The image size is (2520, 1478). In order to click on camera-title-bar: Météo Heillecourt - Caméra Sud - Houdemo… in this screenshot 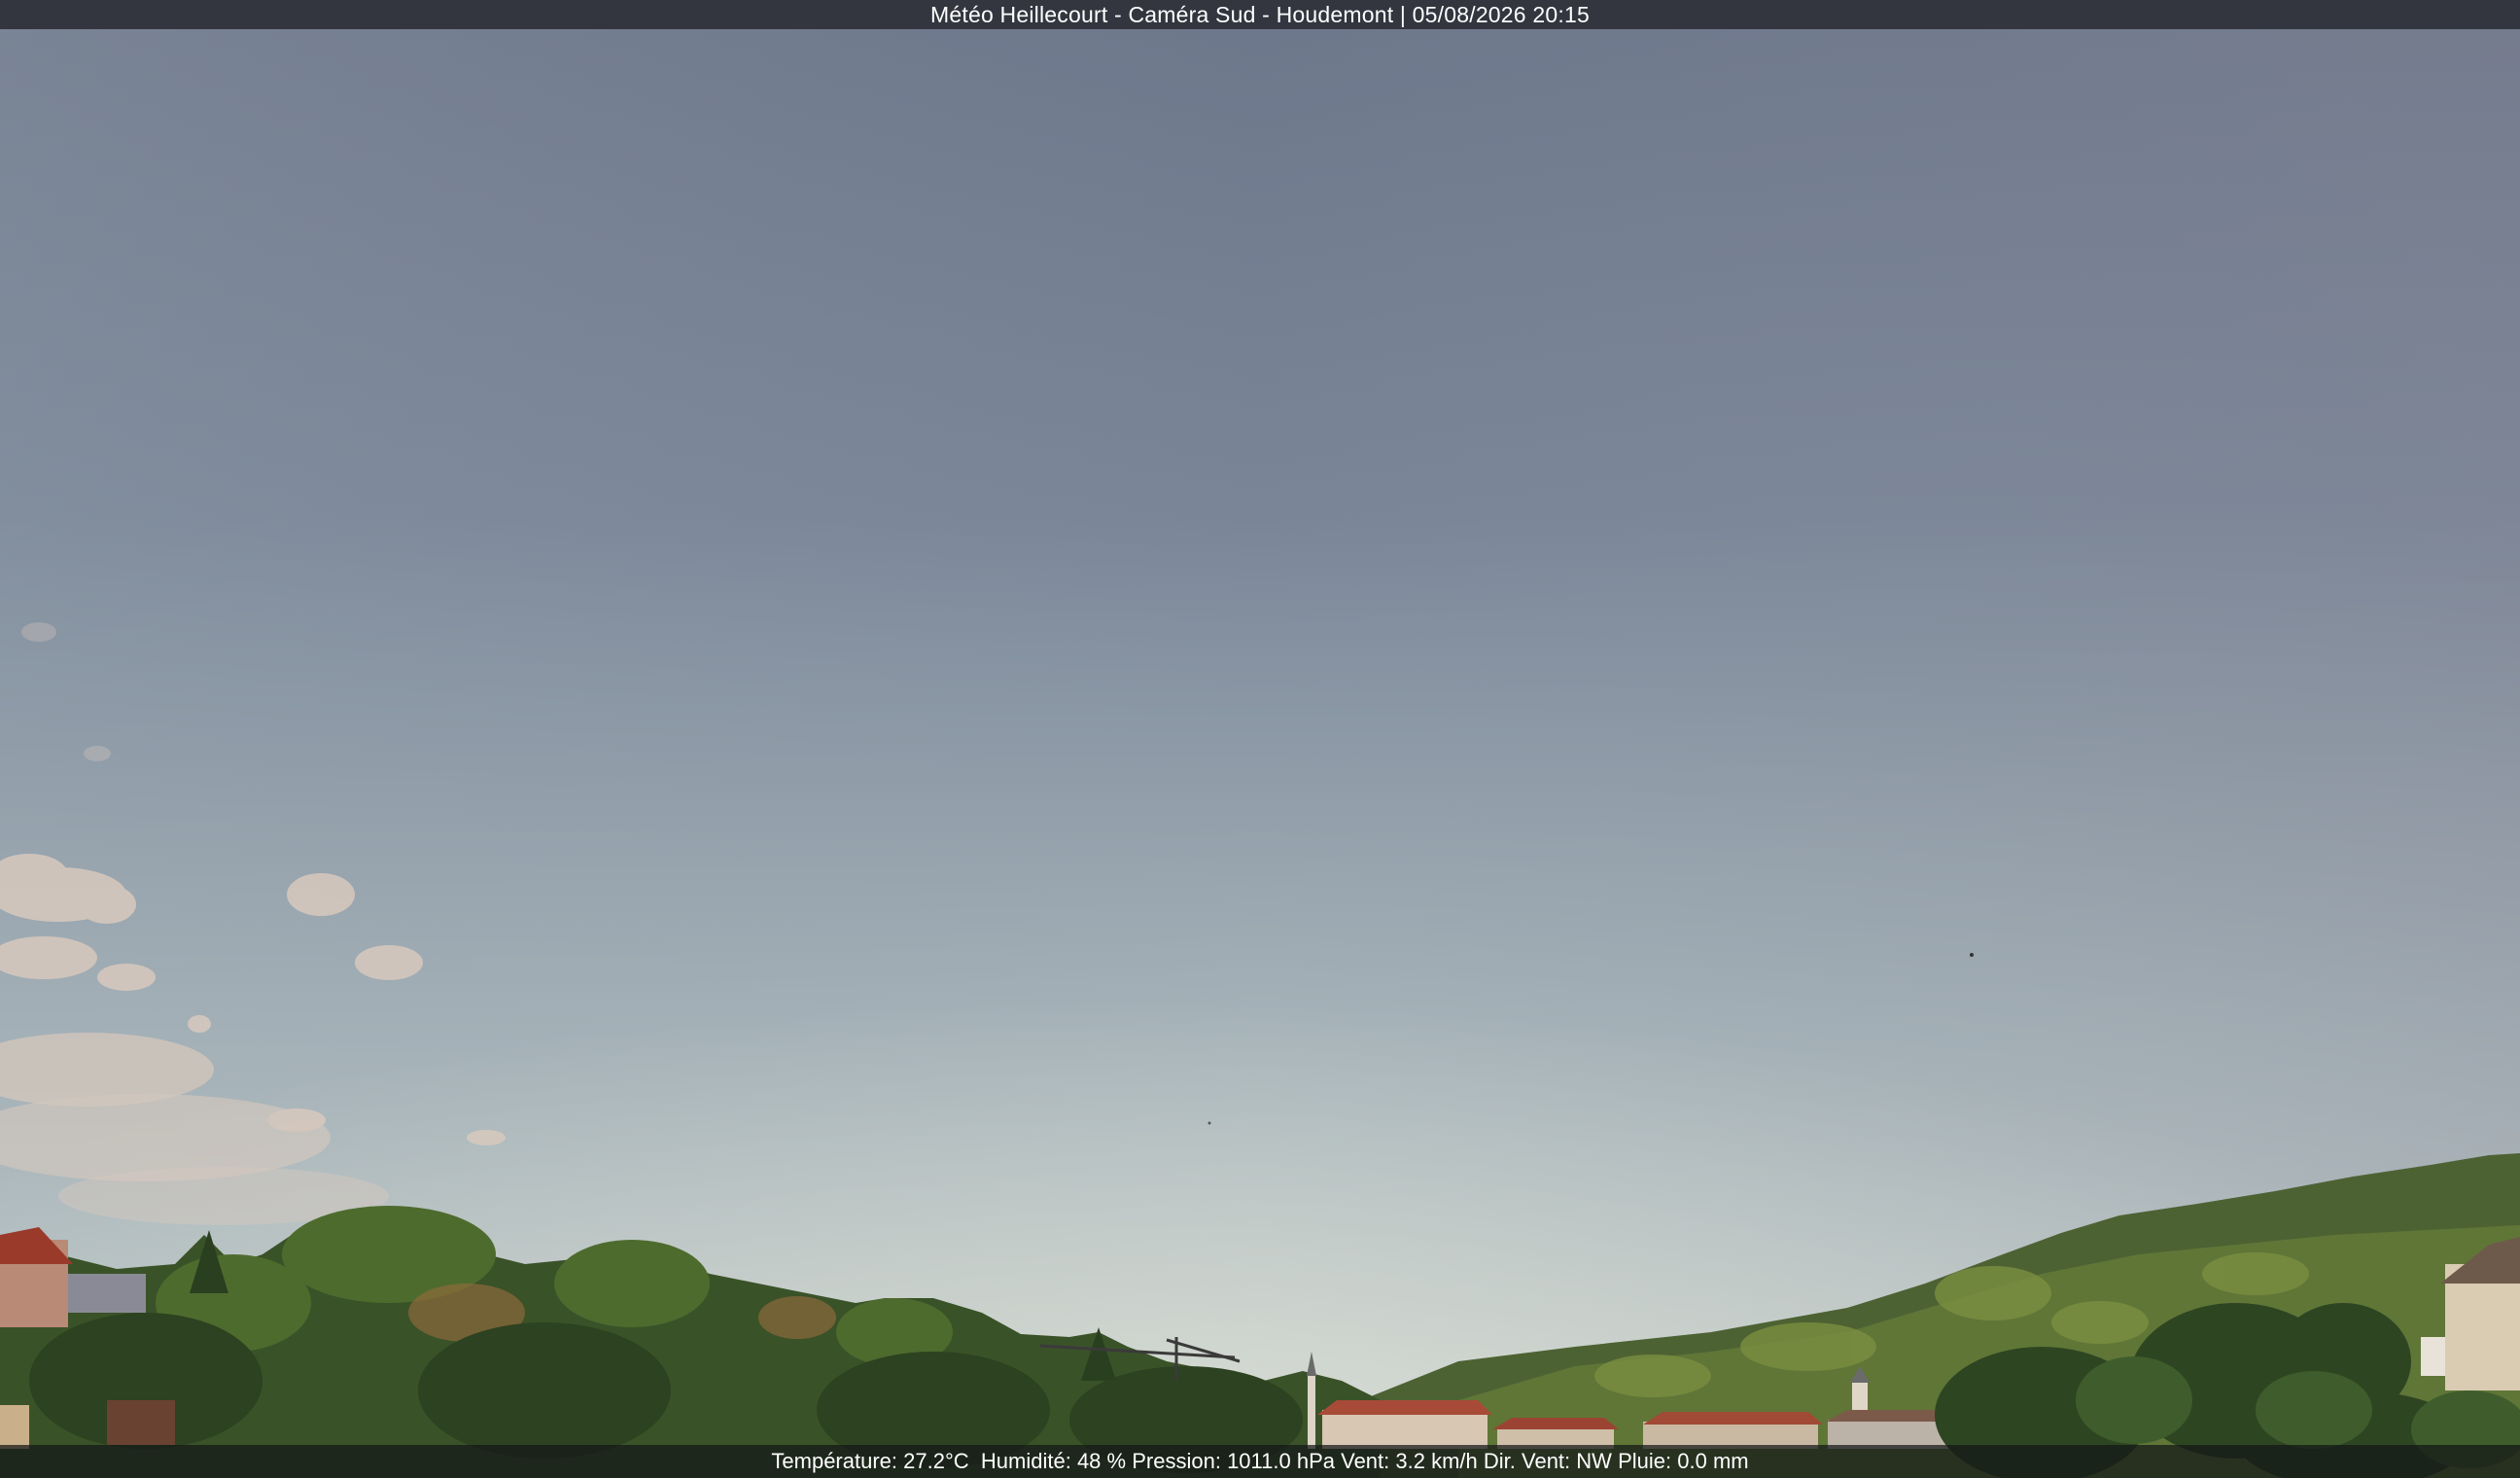, I will do `click(1260, 14)`.